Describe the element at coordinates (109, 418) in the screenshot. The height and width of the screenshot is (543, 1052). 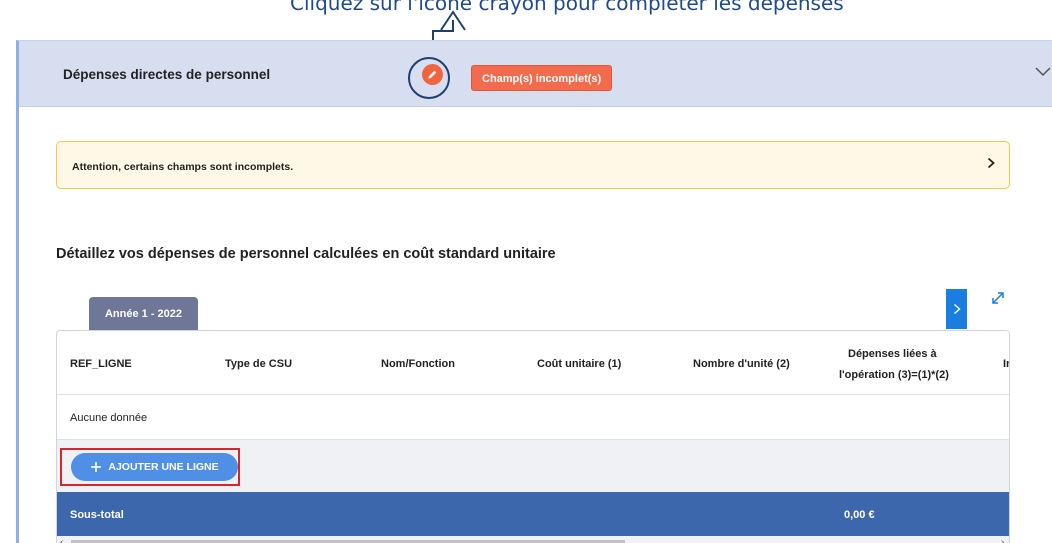
I see `empty-text: Aucune donnée` at that location.